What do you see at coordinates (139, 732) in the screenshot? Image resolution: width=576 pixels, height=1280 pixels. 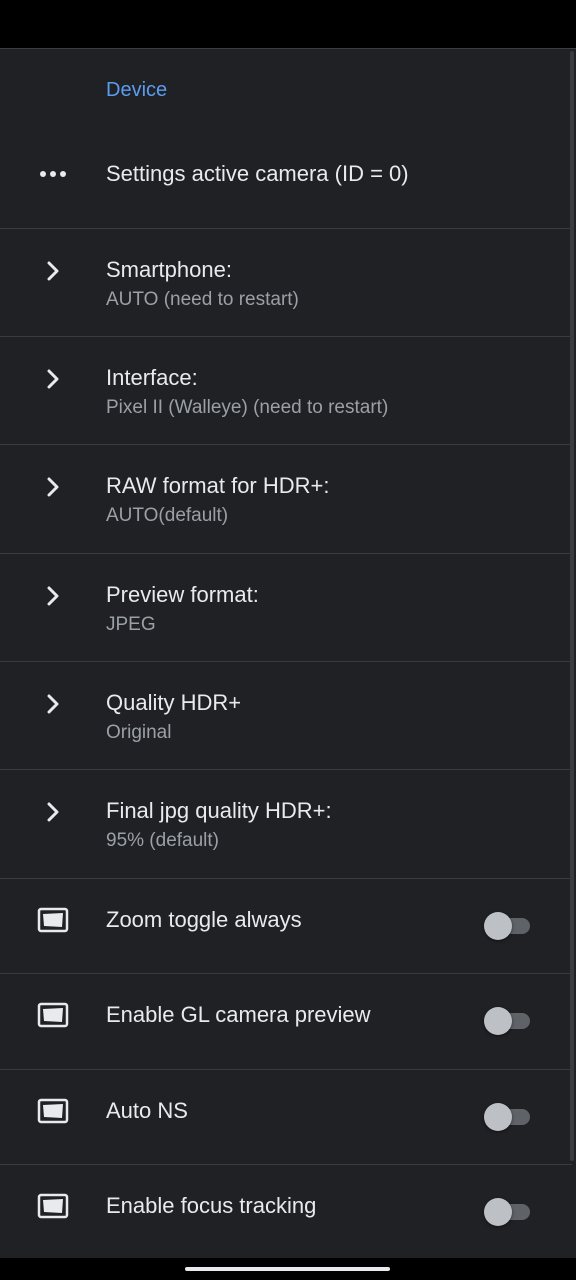 I see `row-summary: Original` at bounding box center [139, 732].